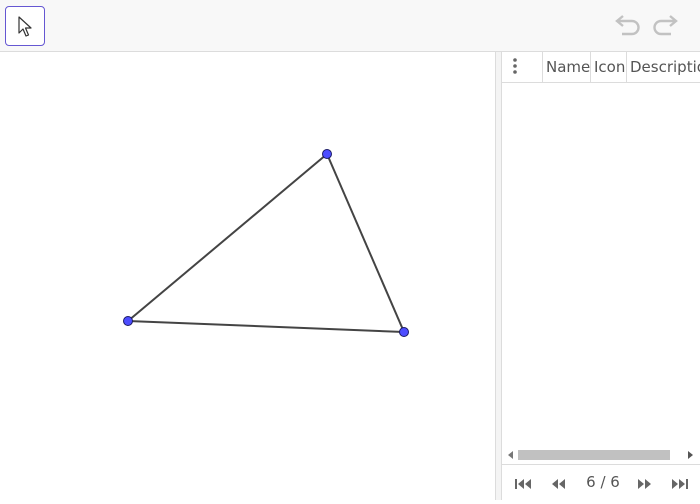 This screenshot has width=700, height=504. What do you see at coordinates (498, 276) in the screenshot?
I see `view-splitter` at bounding box center [498, 276].